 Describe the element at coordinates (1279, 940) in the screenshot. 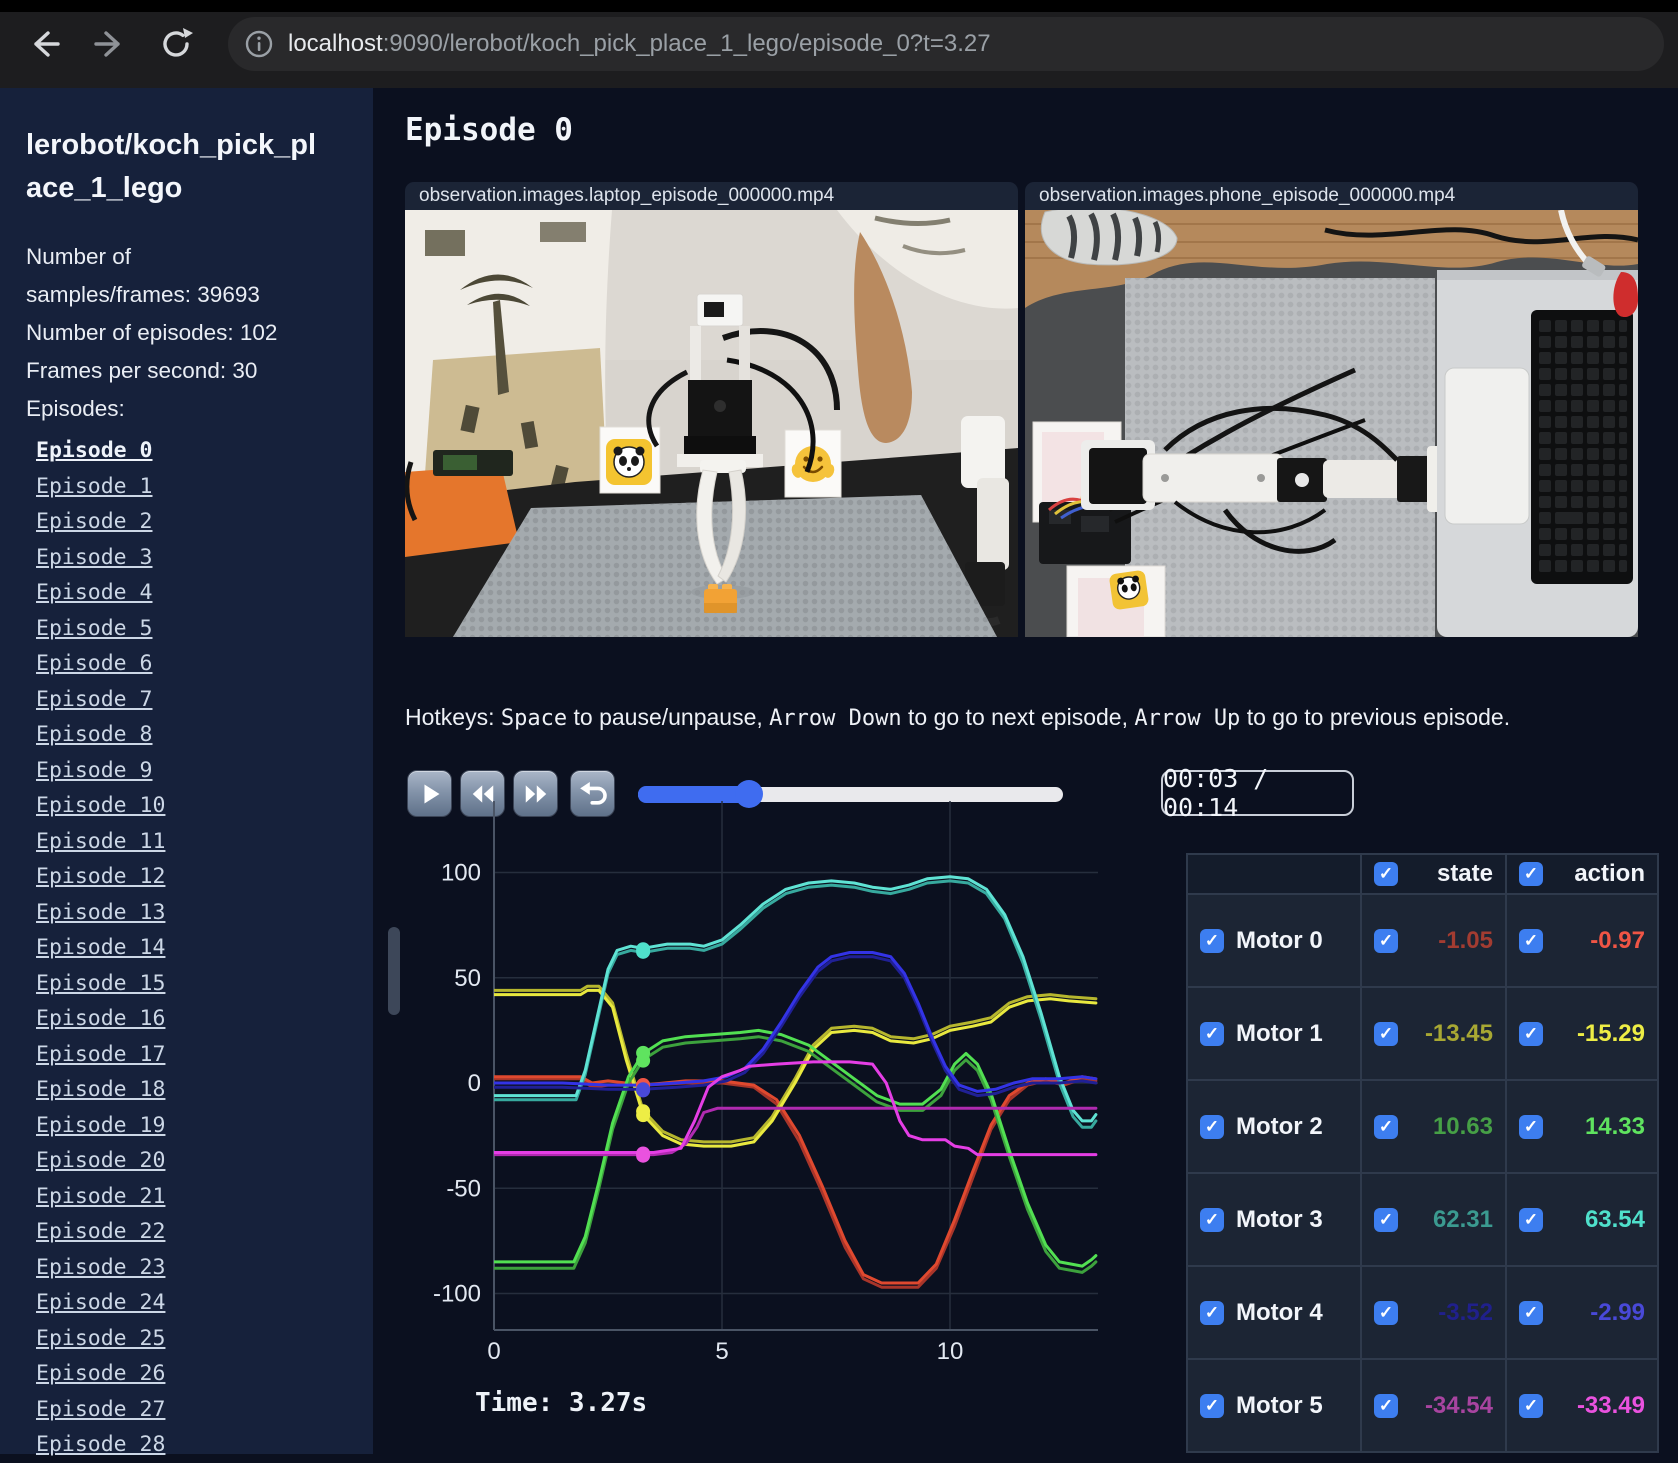

I see `motor-label: Motor 0` at that location.